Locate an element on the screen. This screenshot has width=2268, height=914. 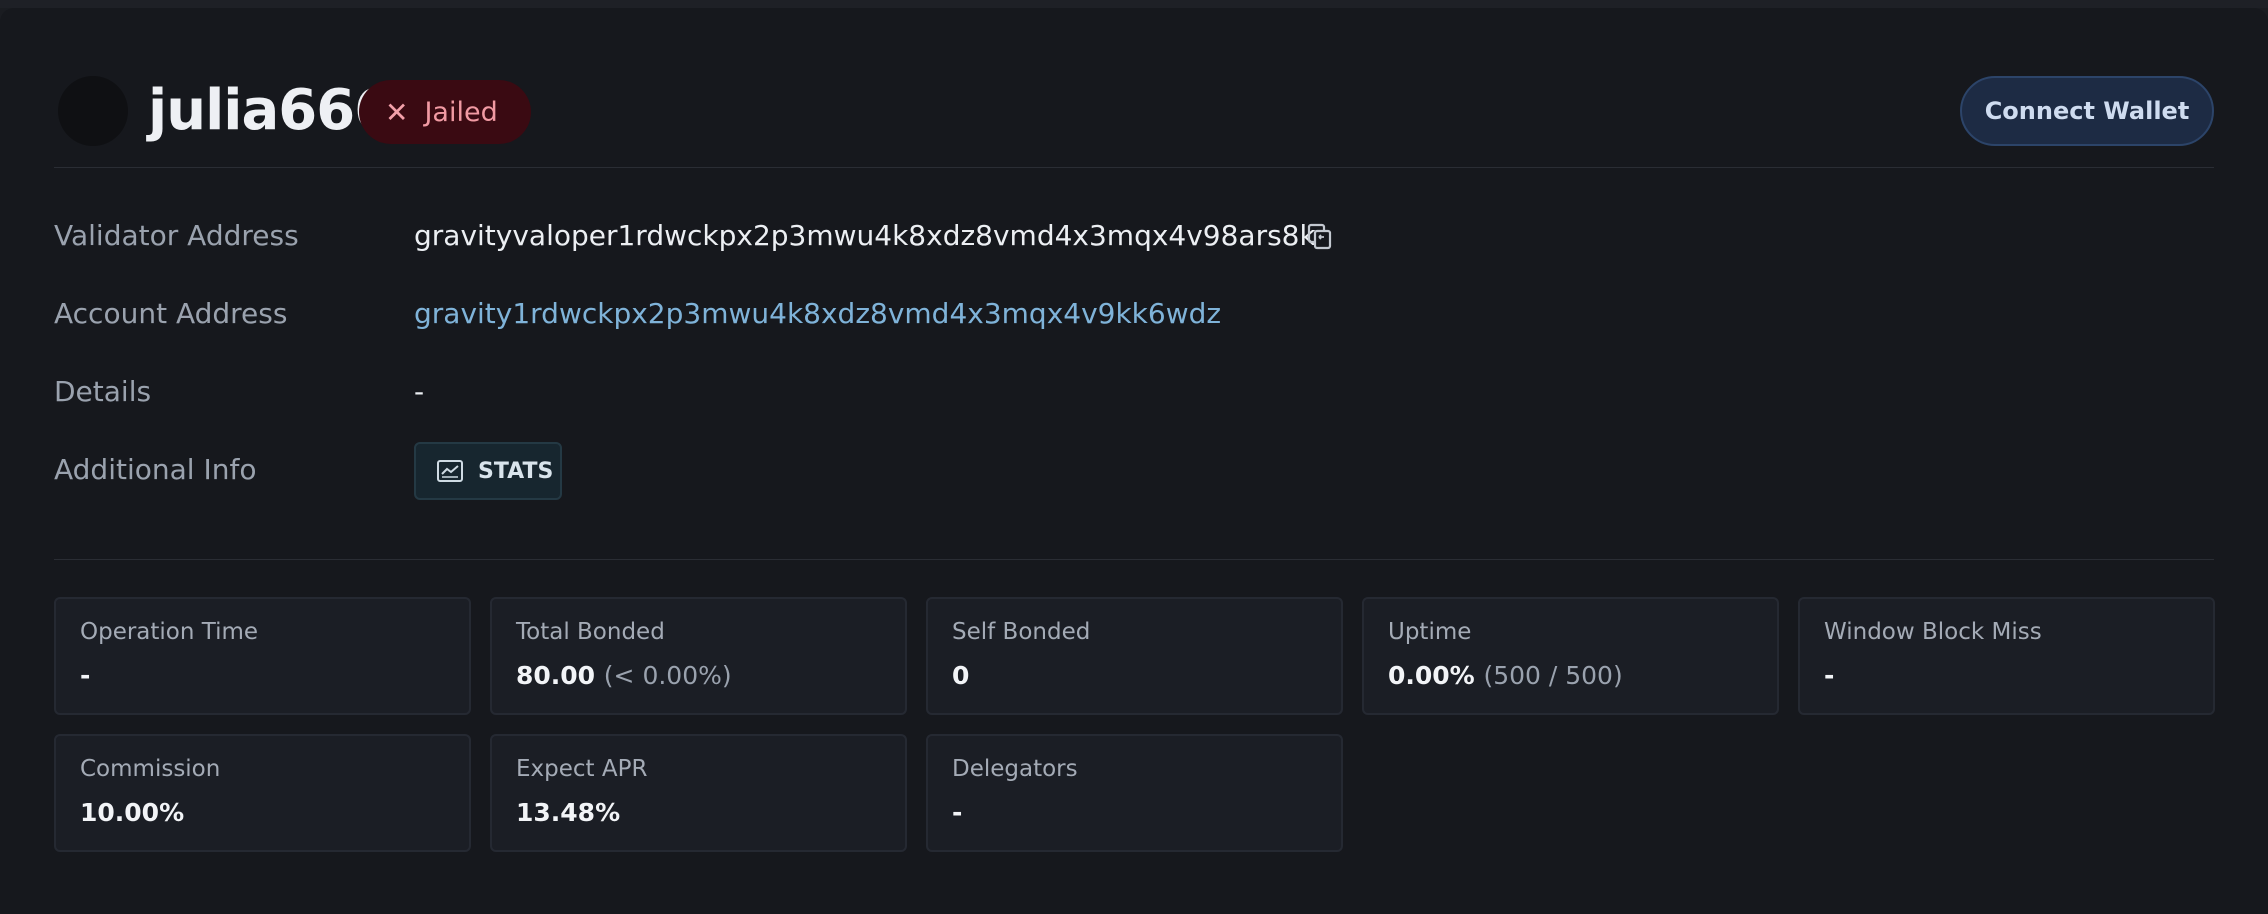
stat-value-sub: (500 / 500) is located at coordinates (1553, 675).